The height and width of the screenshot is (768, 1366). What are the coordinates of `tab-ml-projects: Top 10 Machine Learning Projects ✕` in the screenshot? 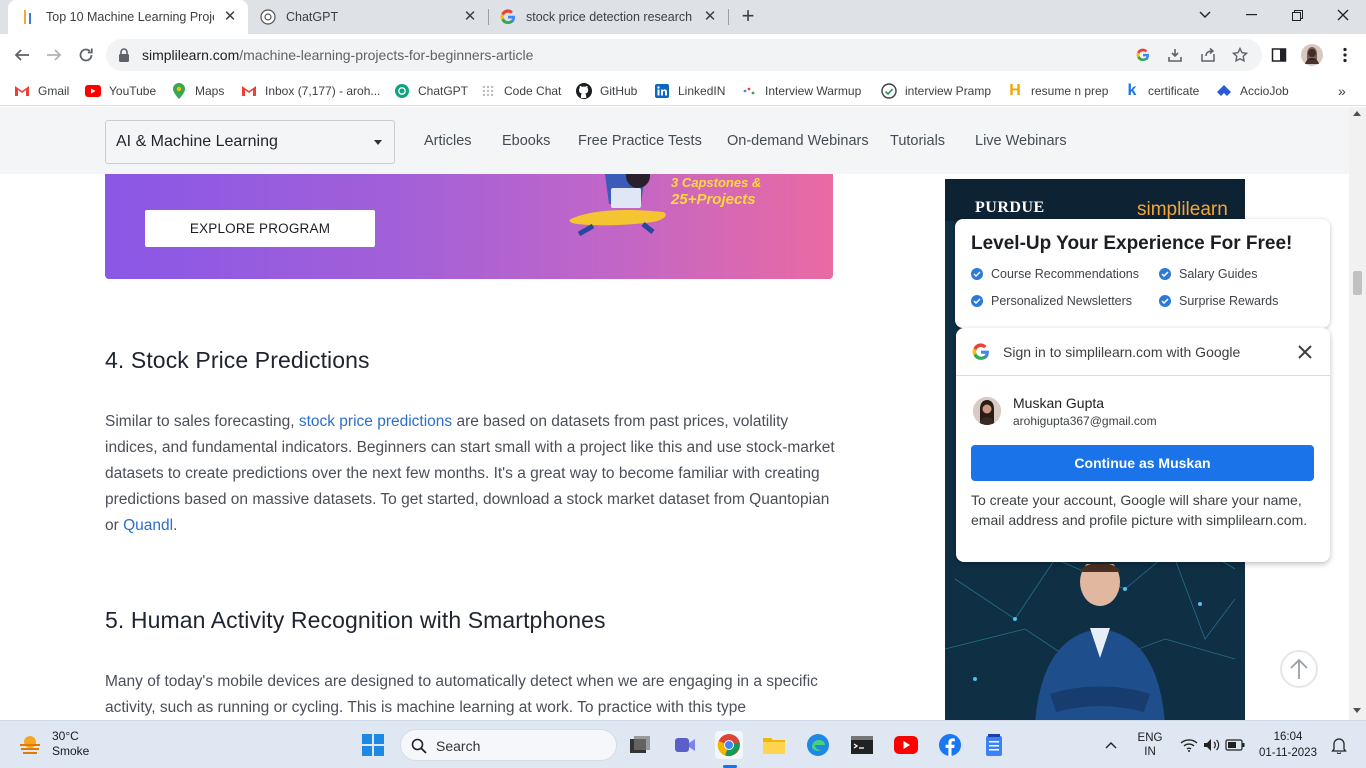 It's located at (128, 17).